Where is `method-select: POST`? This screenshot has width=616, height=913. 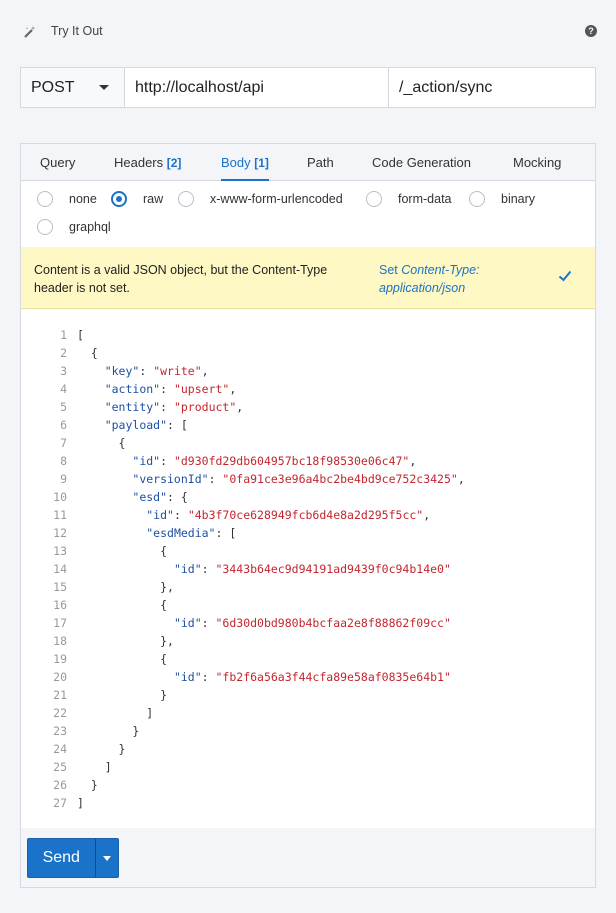 method-select: POST is located at coordinates (73, 87).